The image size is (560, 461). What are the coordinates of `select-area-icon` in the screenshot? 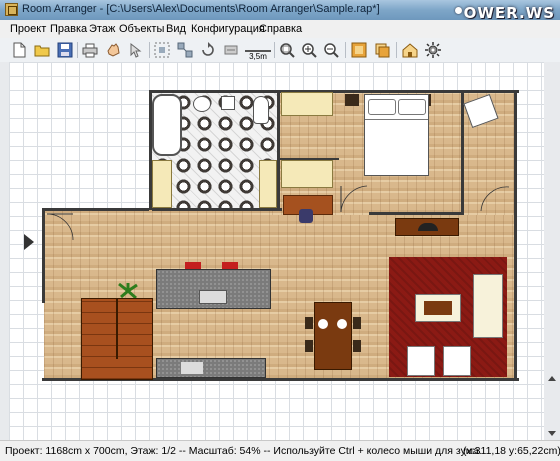 It's located at (162, 50).